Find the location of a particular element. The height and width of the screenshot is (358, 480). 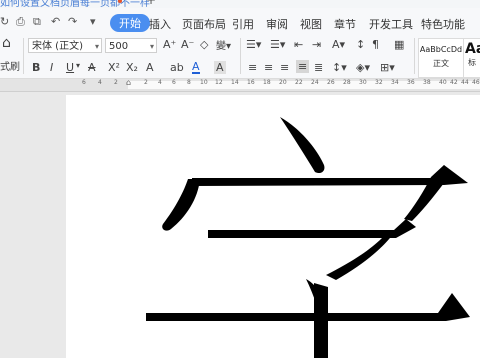

format-painter-icon: ⌂ is located at coordinates (6, 43).